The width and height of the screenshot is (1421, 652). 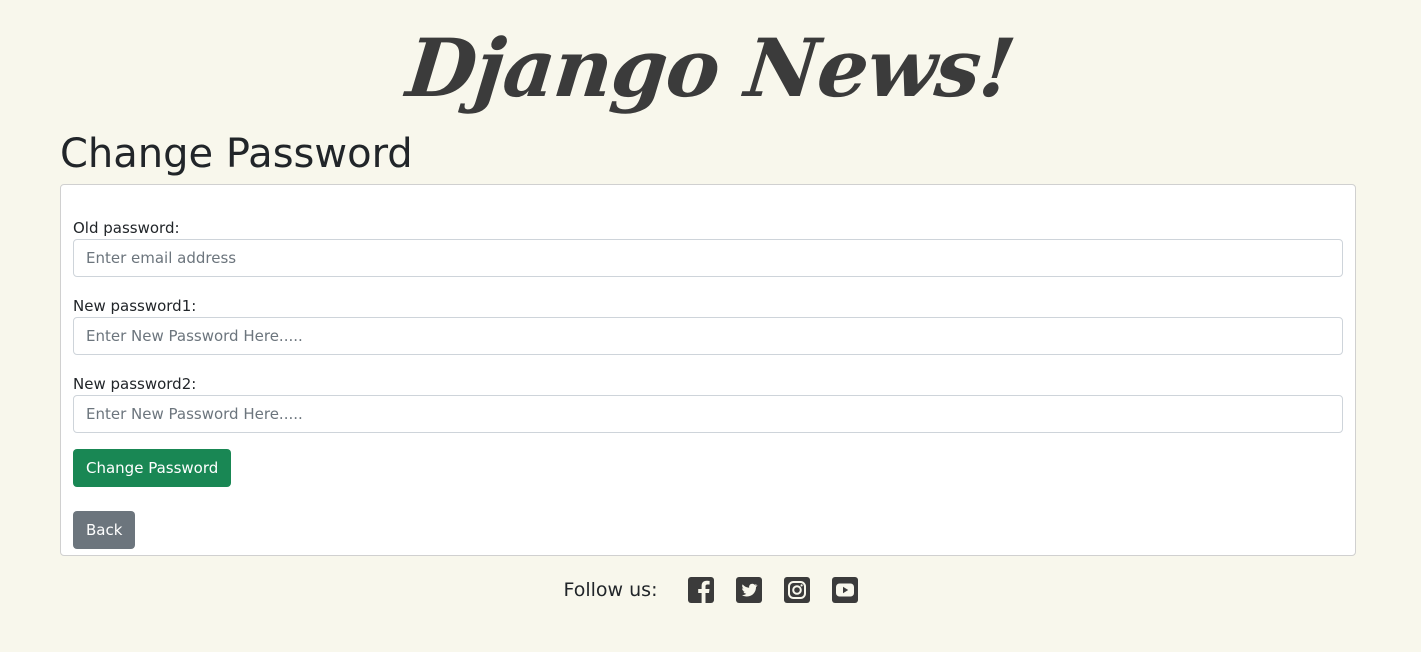 What do you see at coordinates (135, 384) in the screenshot?
I see `new-password2-label: New password2:` at bounding box center [135, 384].